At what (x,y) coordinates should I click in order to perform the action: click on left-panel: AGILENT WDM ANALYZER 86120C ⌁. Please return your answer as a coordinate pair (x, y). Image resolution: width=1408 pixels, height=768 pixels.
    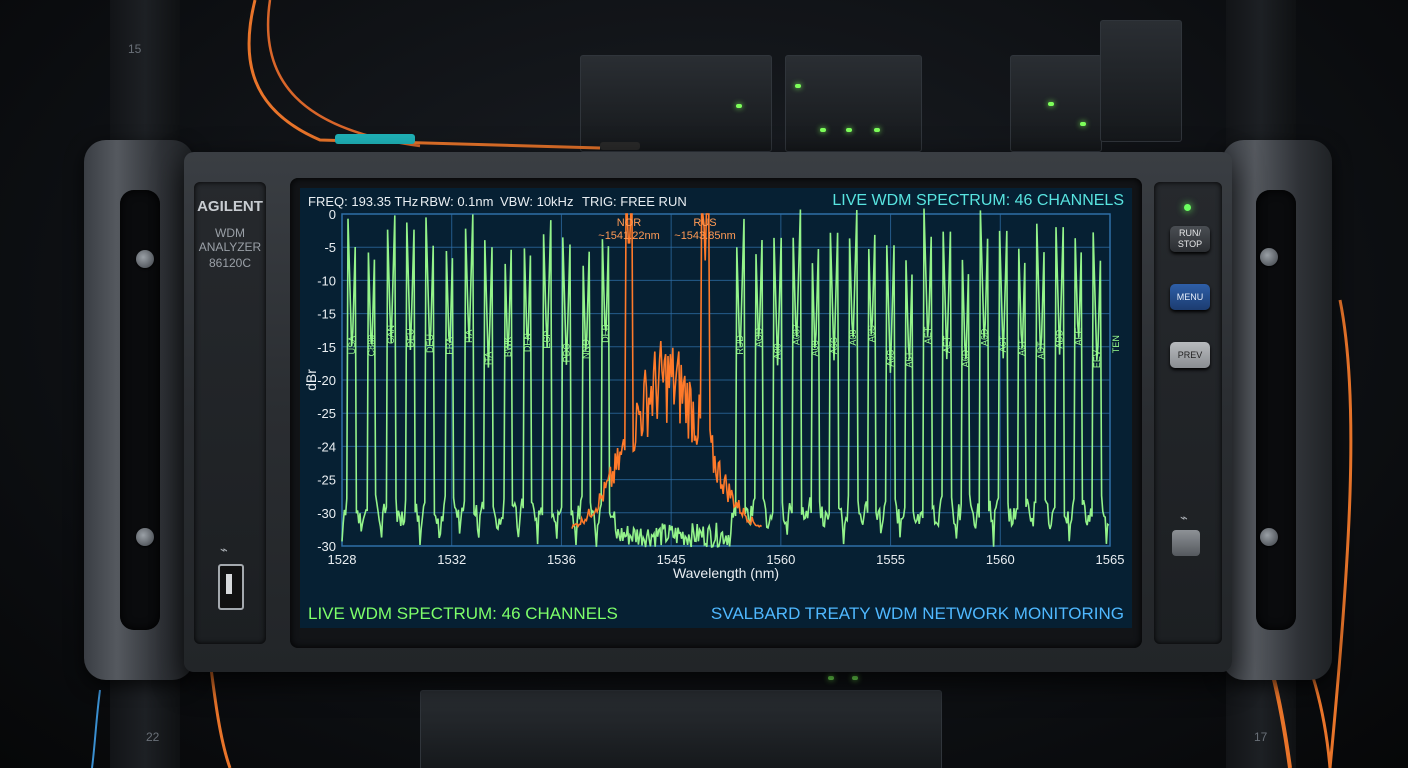
    Looking at the image, I should click on (230, 413).